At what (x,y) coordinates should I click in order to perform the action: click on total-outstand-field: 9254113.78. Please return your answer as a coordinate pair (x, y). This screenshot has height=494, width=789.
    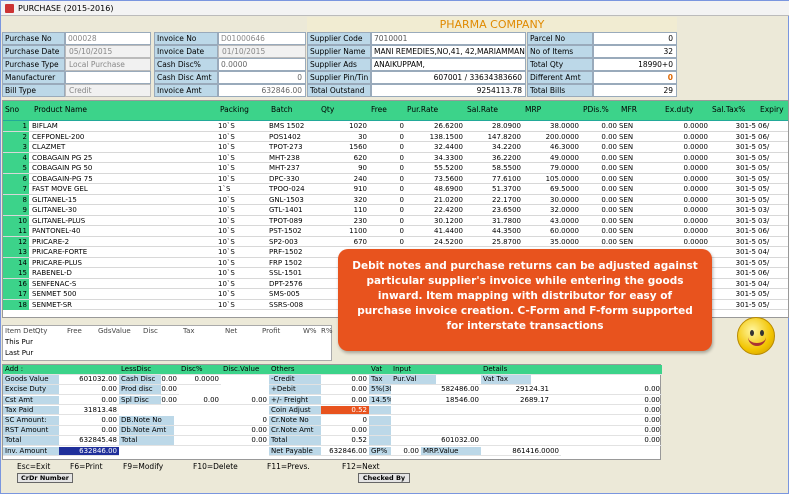
    Looking at the image, I should click on (448, 90).